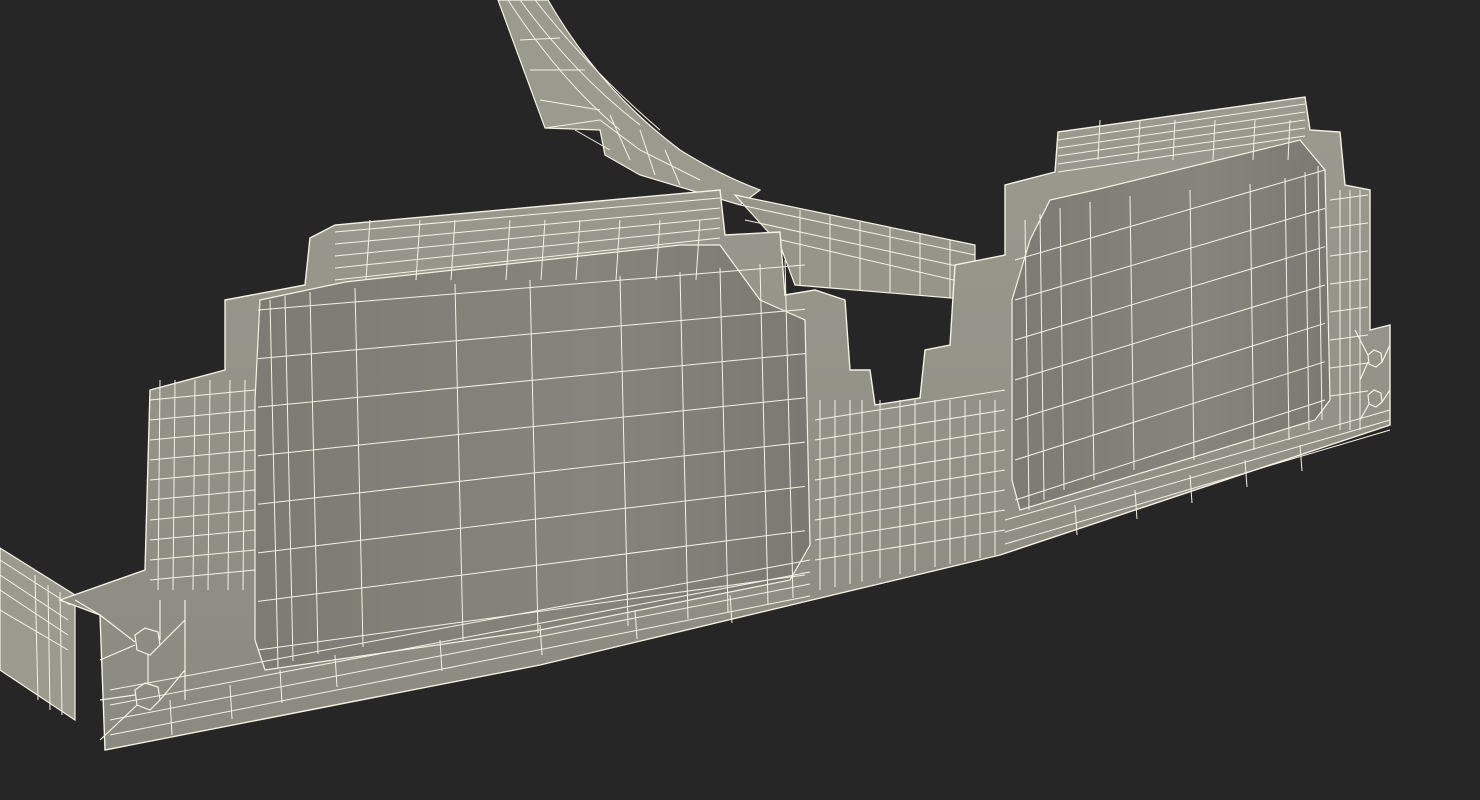 The width and height of the screenshot is (1480, 800). I want to click on temple-arm-upper, so click(629, 103).